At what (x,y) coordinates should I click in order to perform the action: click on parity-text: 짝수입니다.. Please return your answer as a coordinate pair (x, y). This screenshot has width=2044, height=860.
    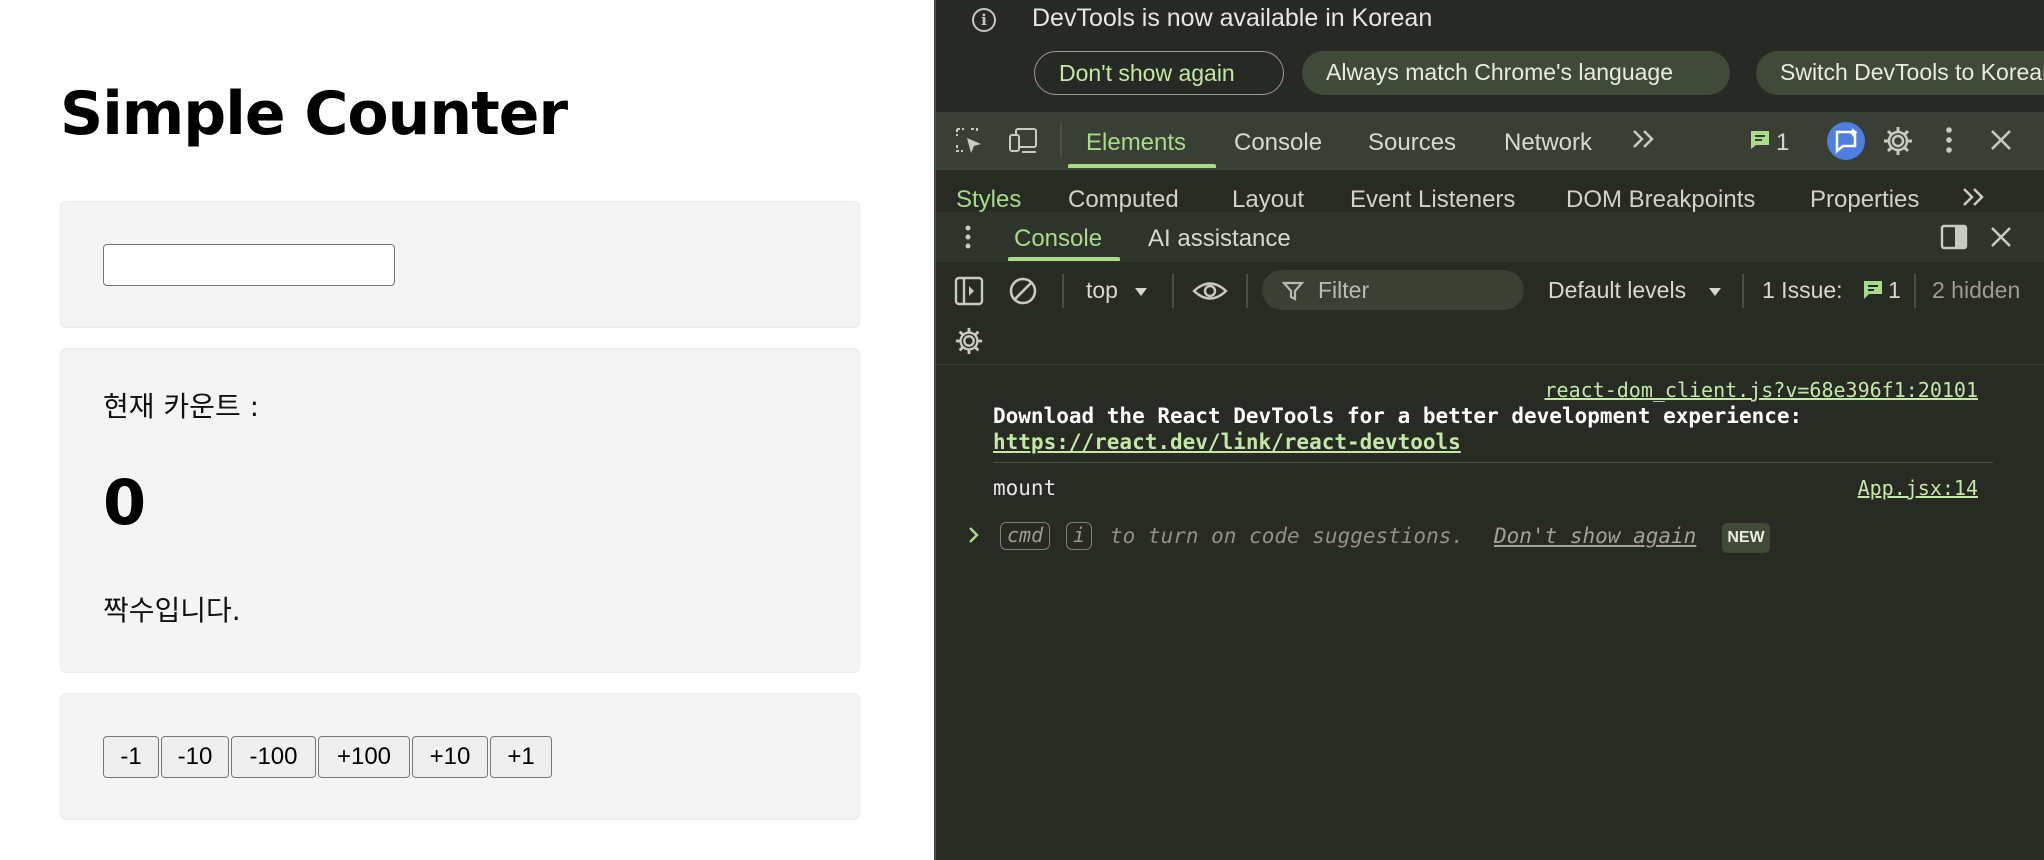
    Looking at the image, I should click on (172, 610).